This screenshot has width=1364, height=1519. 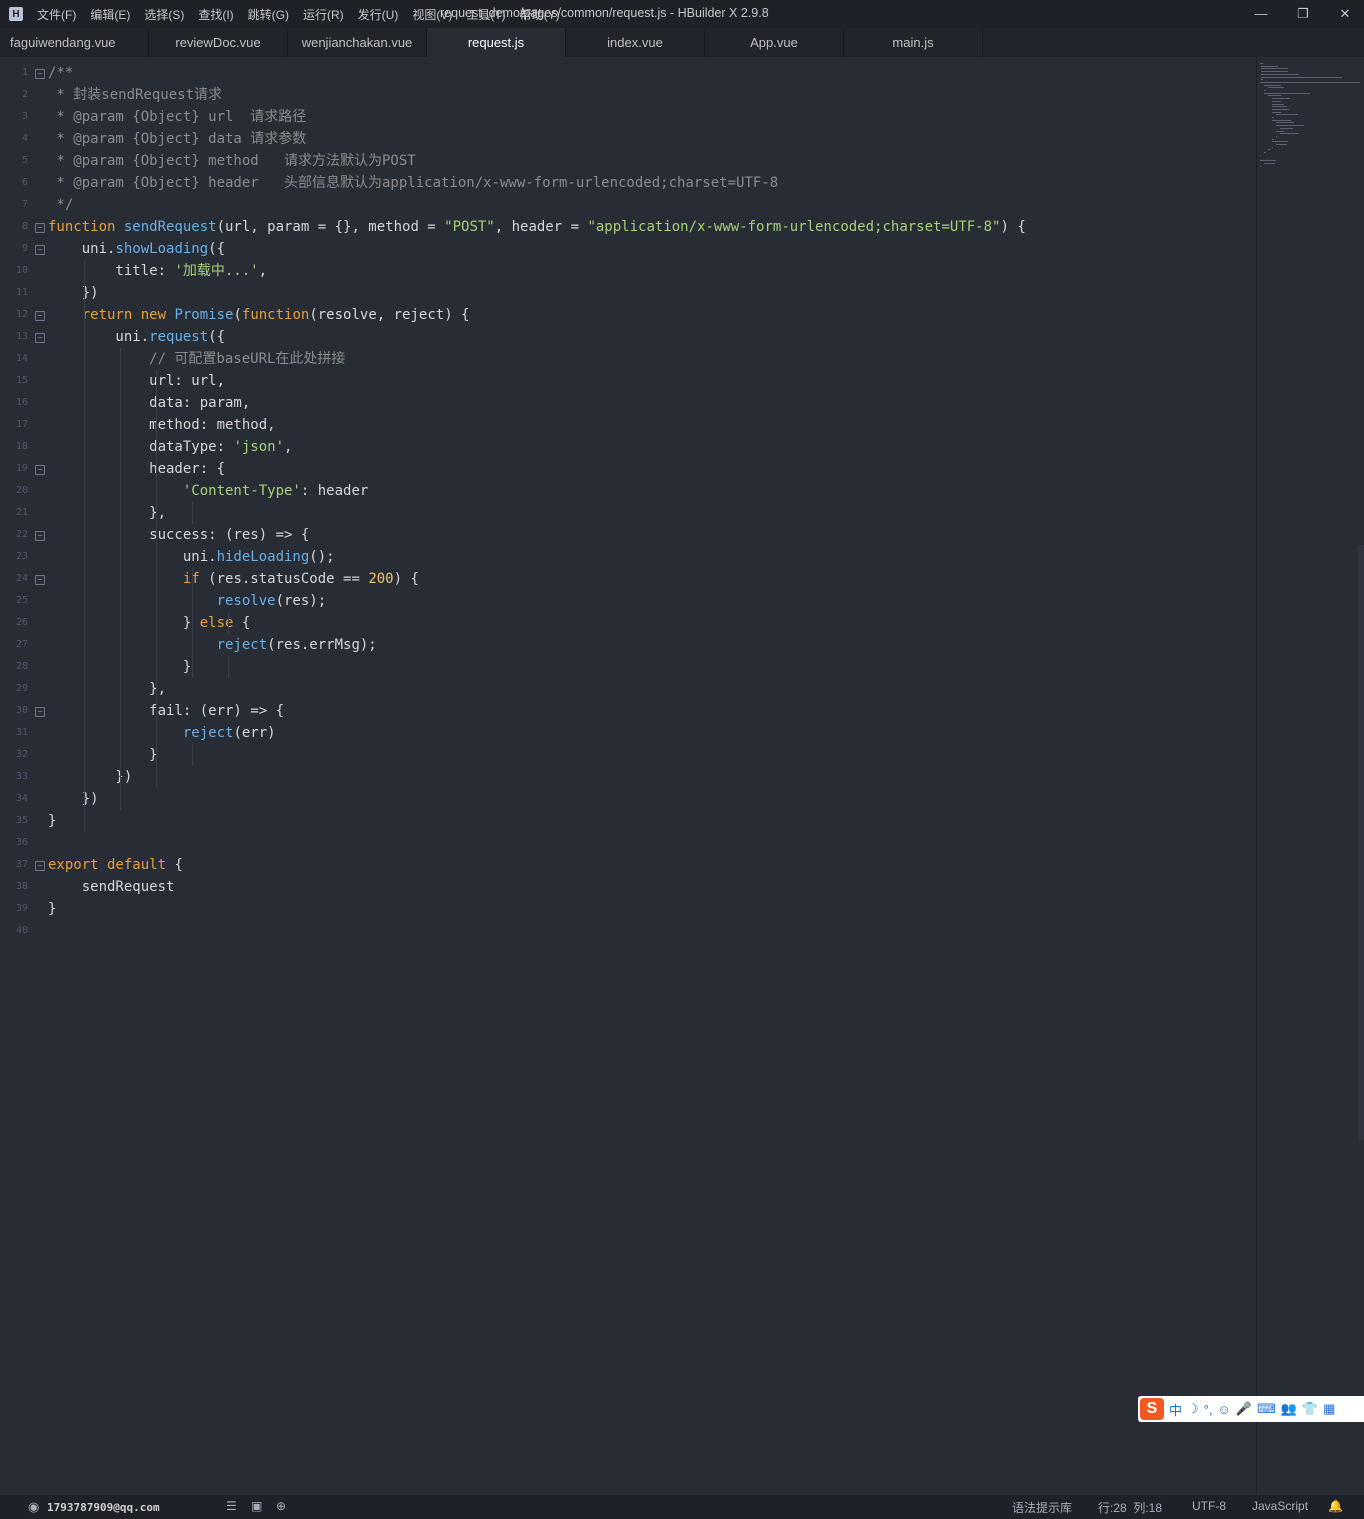 What do you see at coordinates (1345, 14) in the screenshot?
I see `close-icon: ✕` at bounding box center [1345, 14].